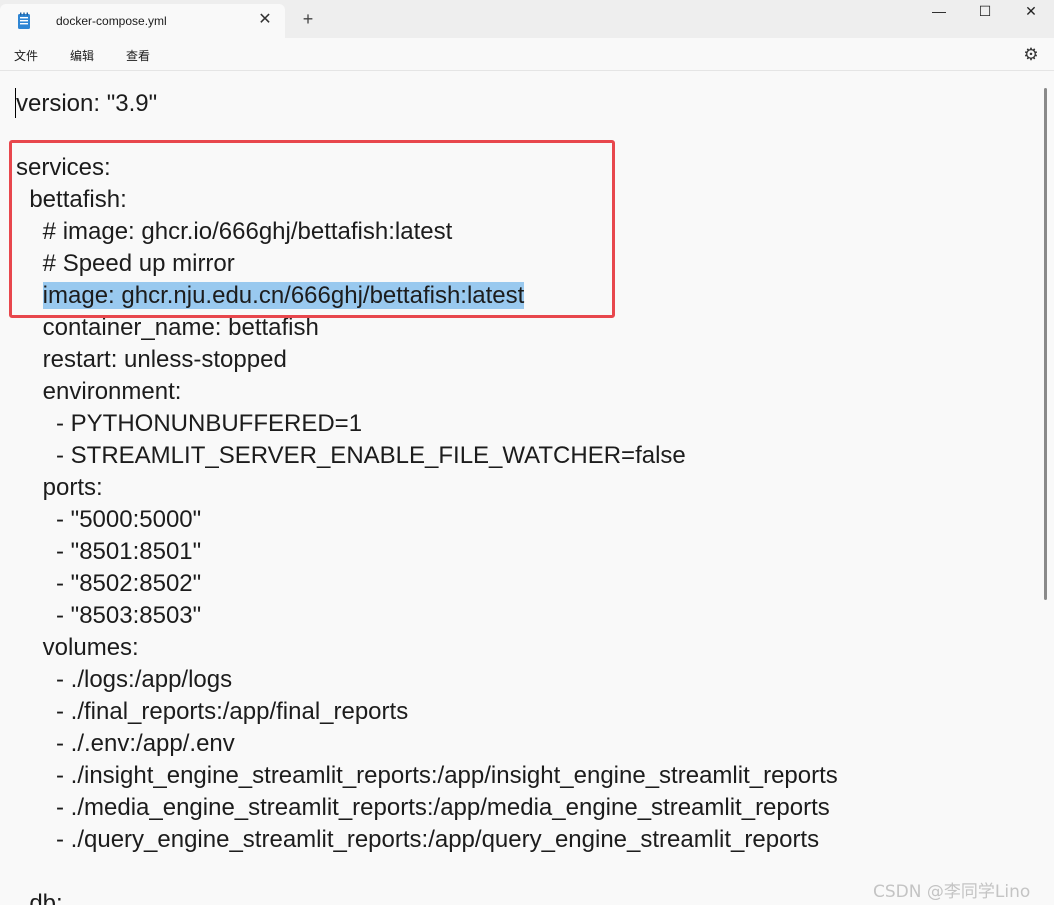  I want to click on maximize-button: ☐, so click(985, 12).